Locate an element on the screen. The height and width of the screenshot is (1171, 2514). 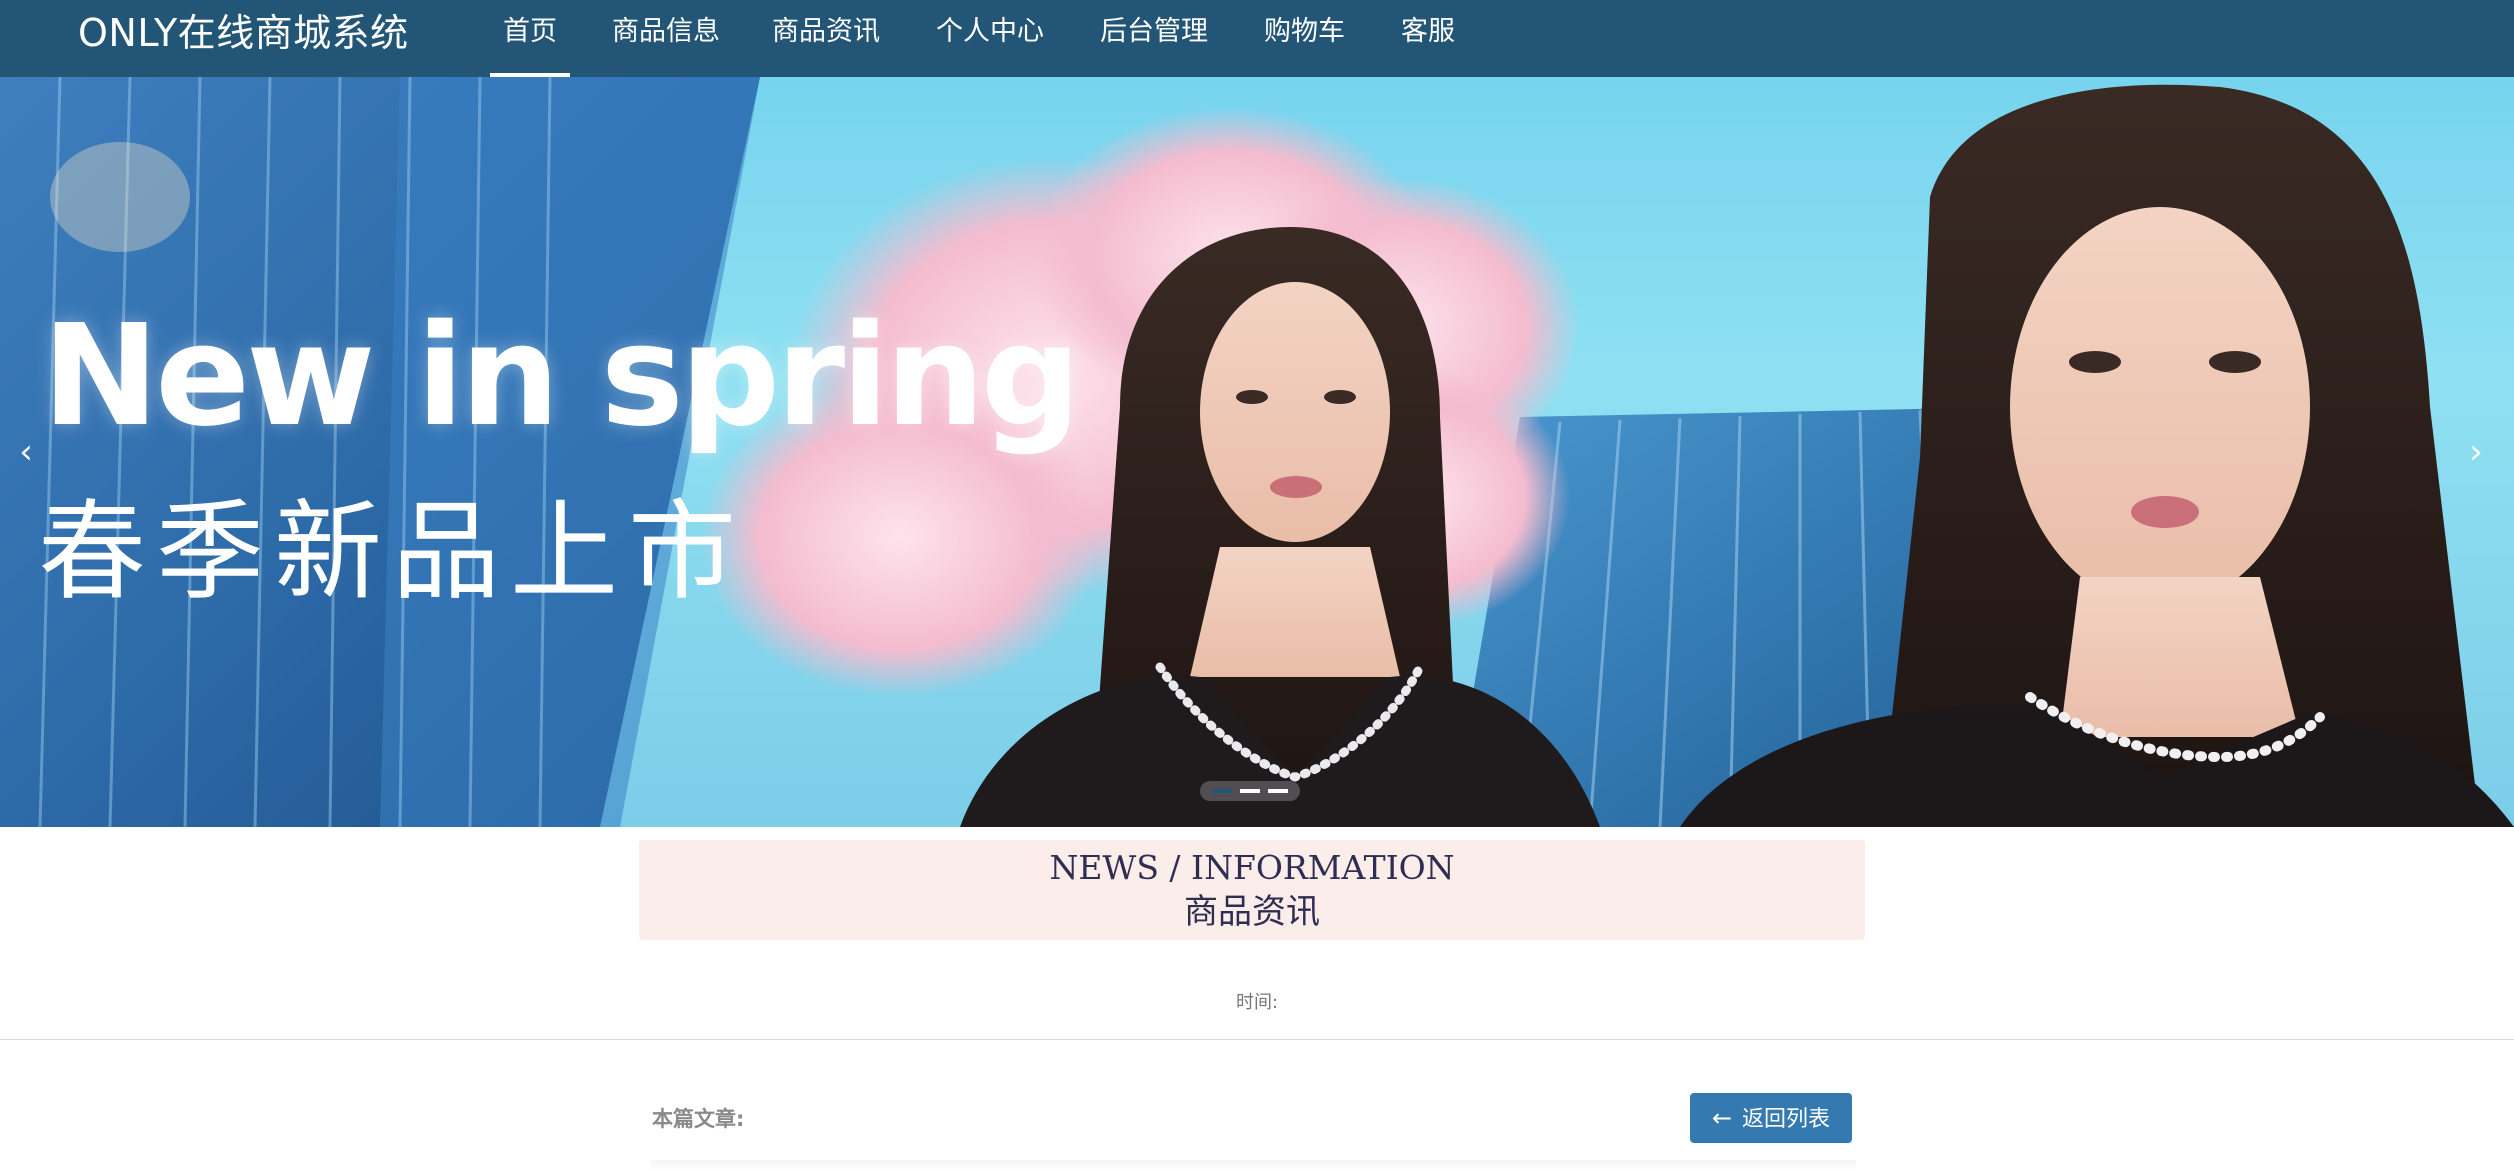
carousel-indicators is located at coordinates (1250, 791).